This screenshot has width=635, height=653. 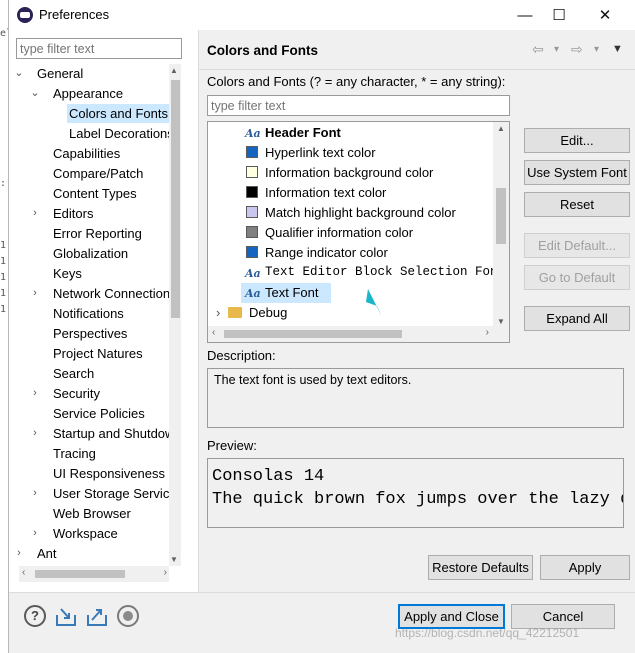 I want to click on maximize-button: ☐, so click(x=559, y=15).